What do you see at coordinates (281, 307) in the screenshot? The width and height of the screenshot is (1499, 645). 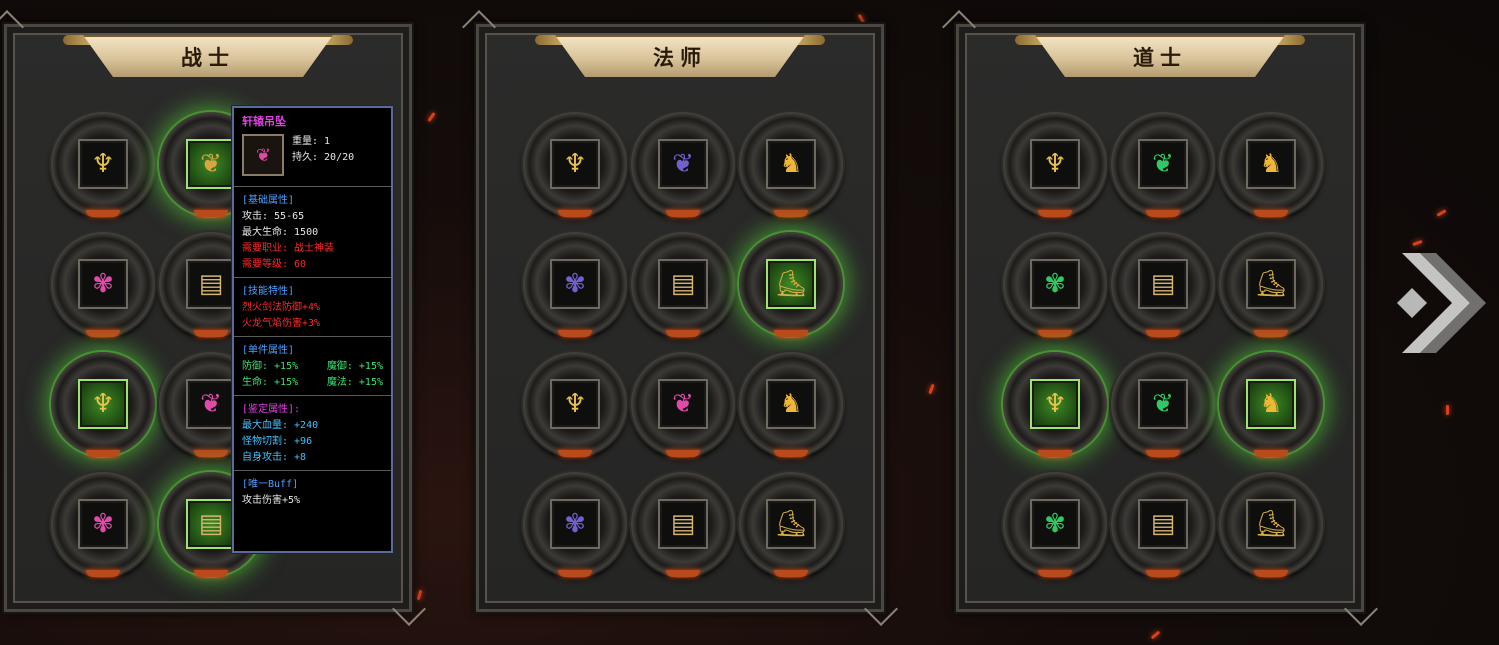 I see `skill-line: 烈火剑法防御+4%` at bounding box center [281, 307].